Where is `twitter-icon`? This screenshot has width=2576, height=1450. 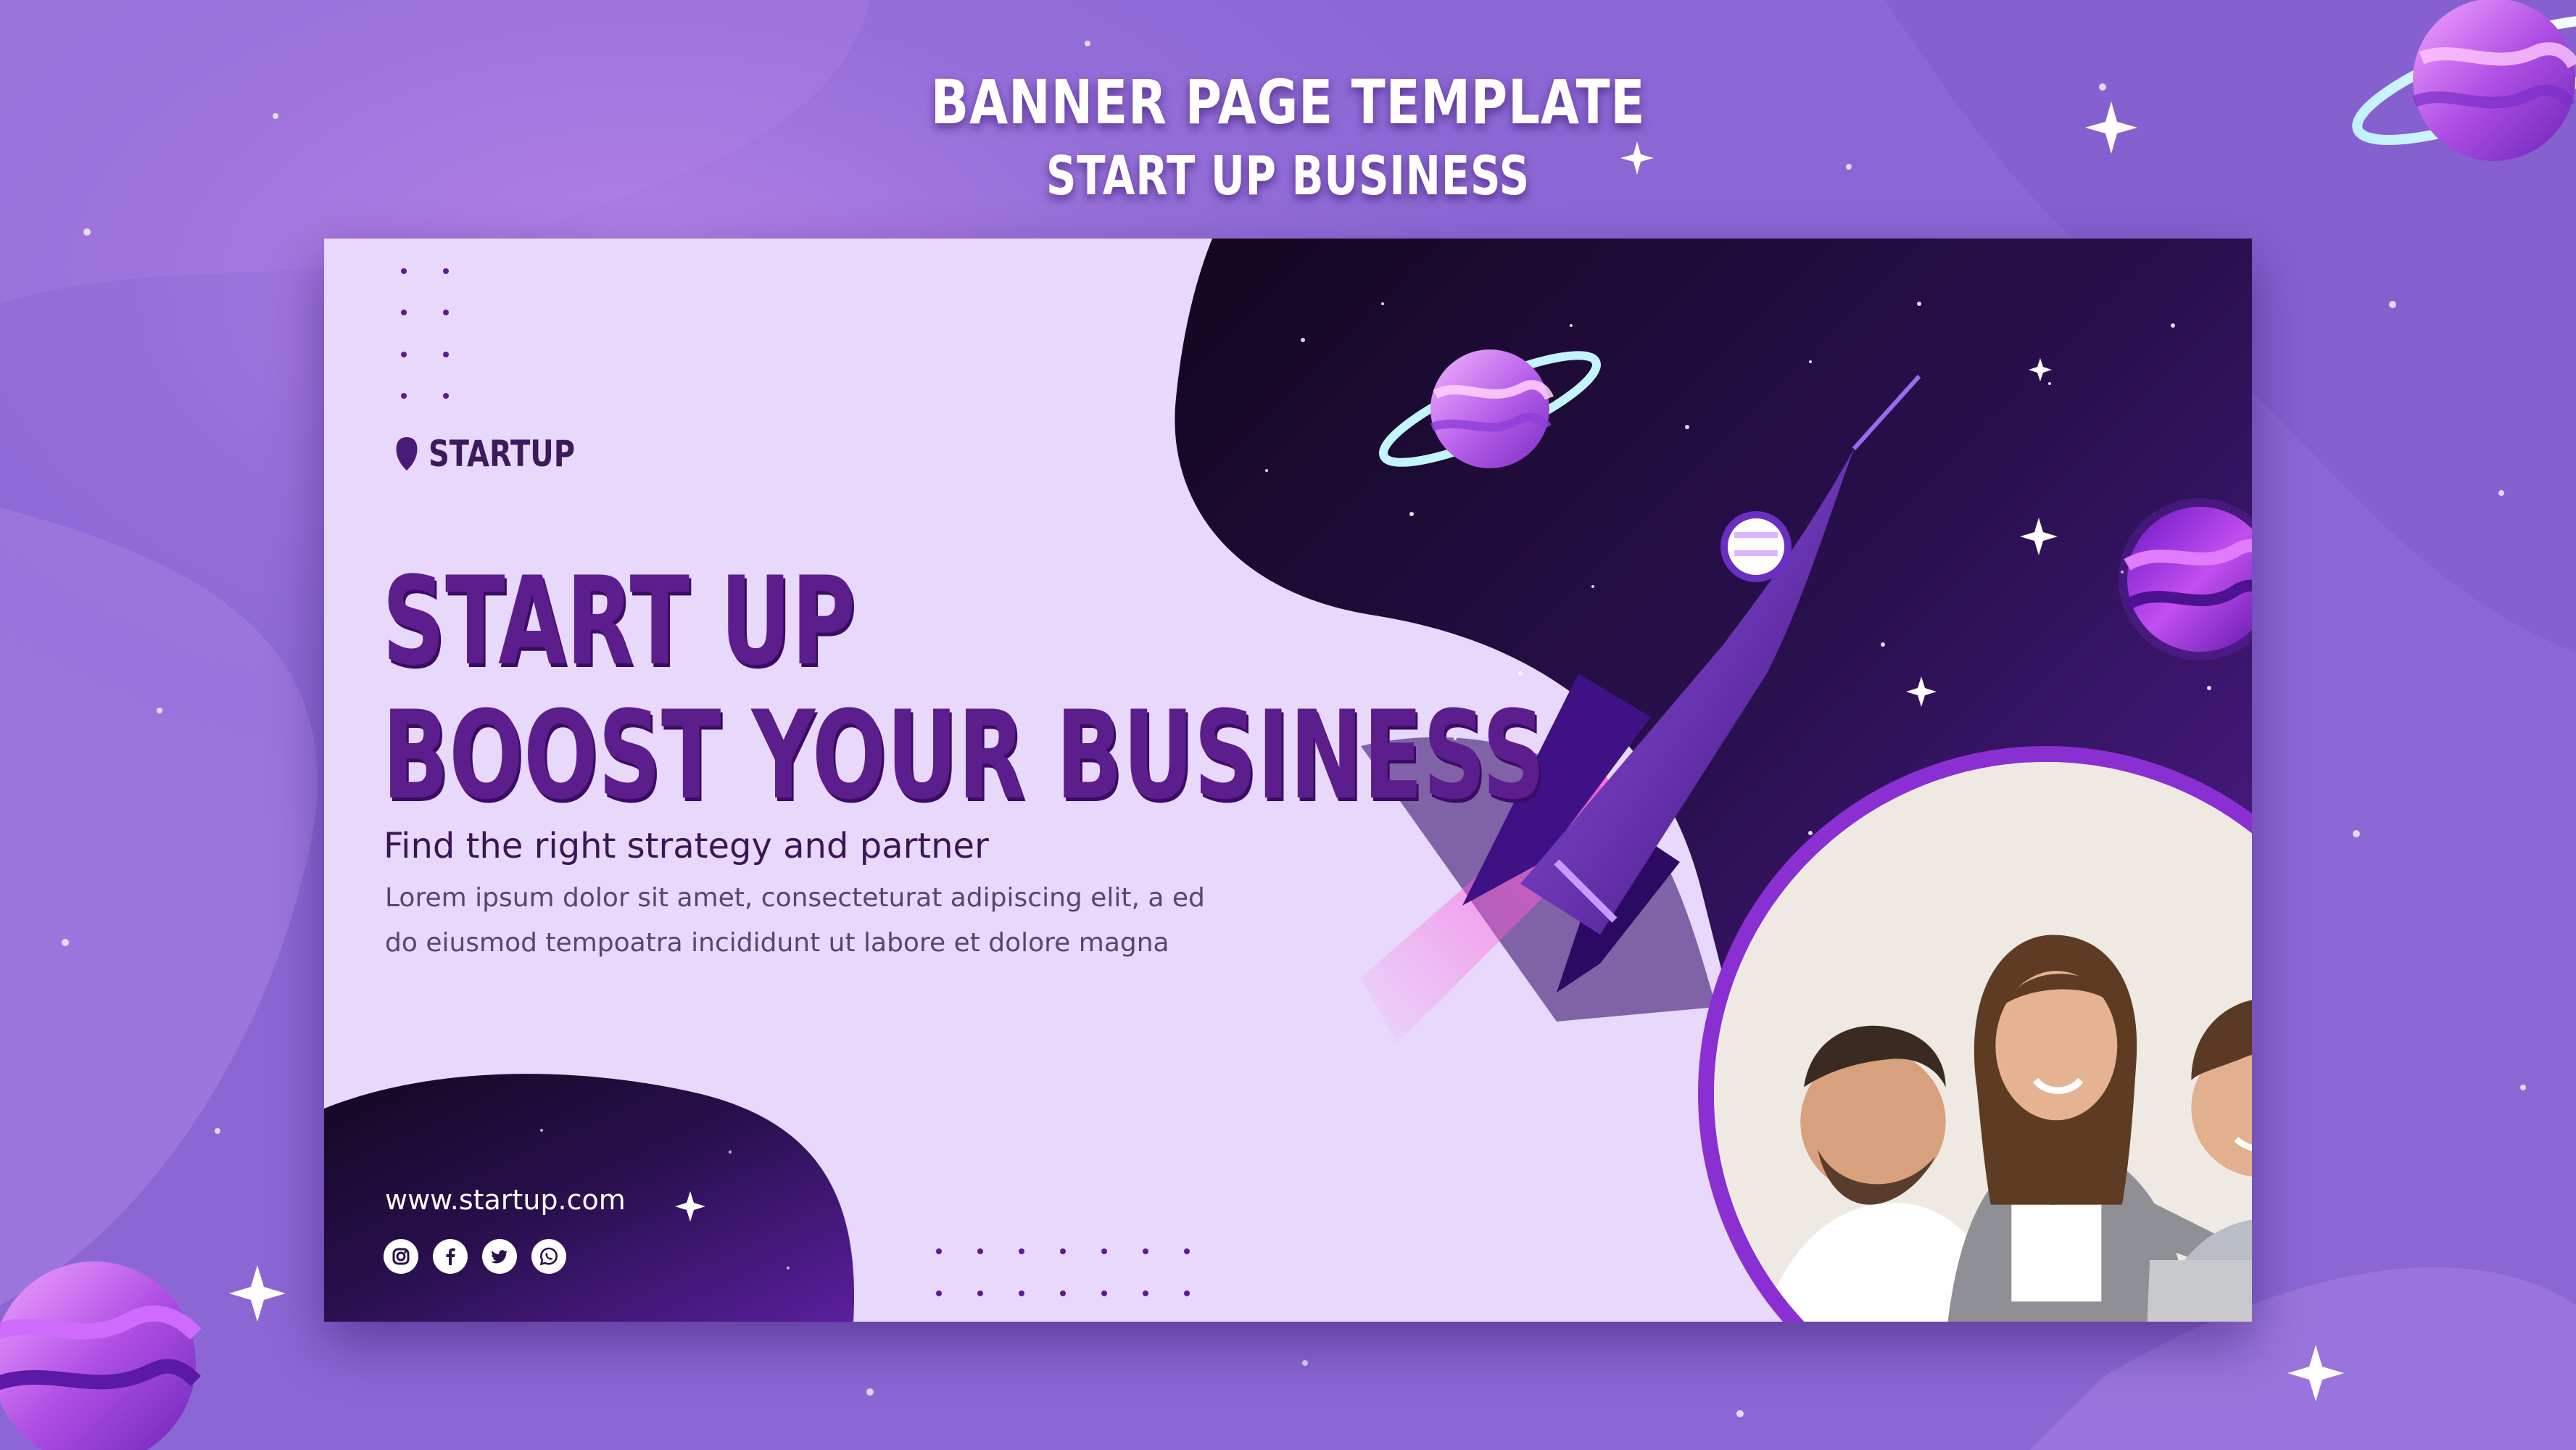
twitter-icon is located at coordinates (499, 1256).